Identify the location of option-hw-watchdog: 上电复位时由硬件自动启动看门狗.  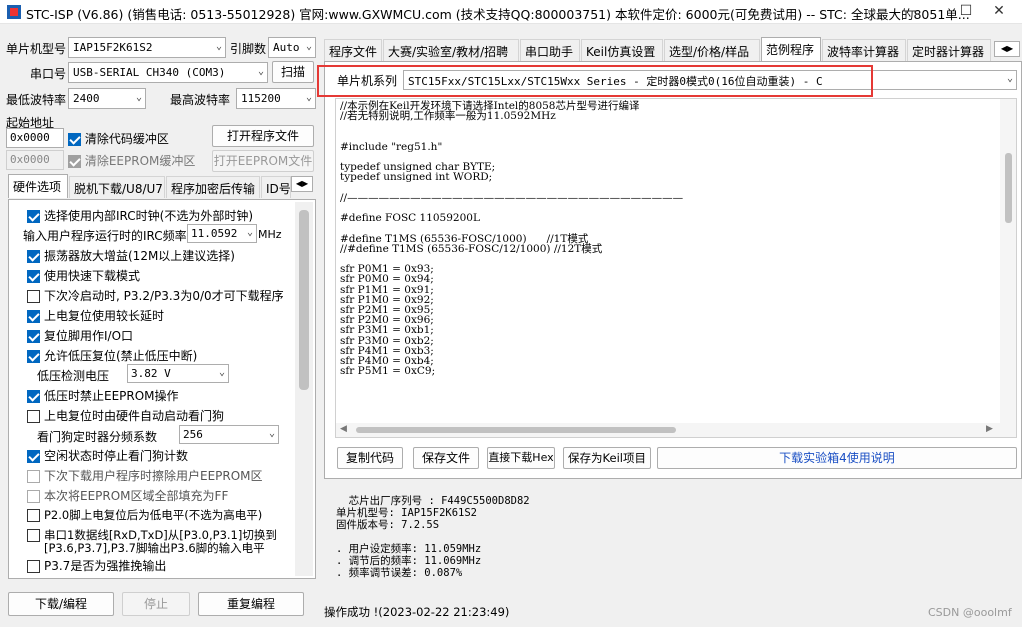
(125, 416).